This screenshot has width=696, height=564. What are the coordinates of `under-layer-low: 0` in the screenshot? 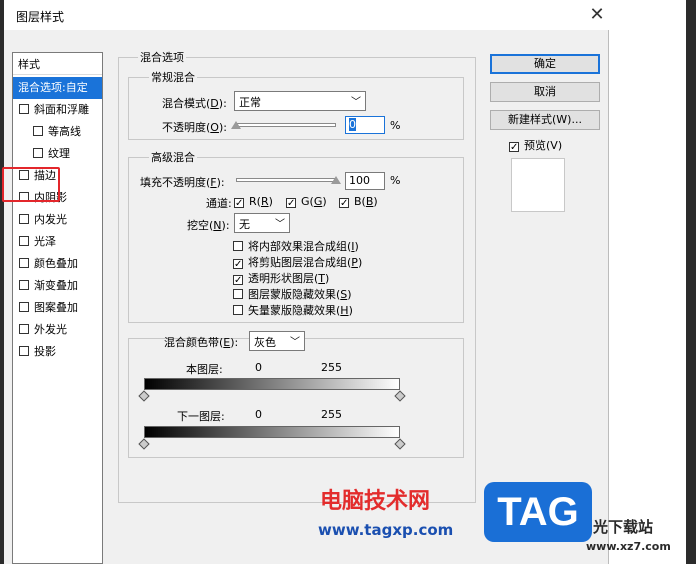 It's located at (258, 414).